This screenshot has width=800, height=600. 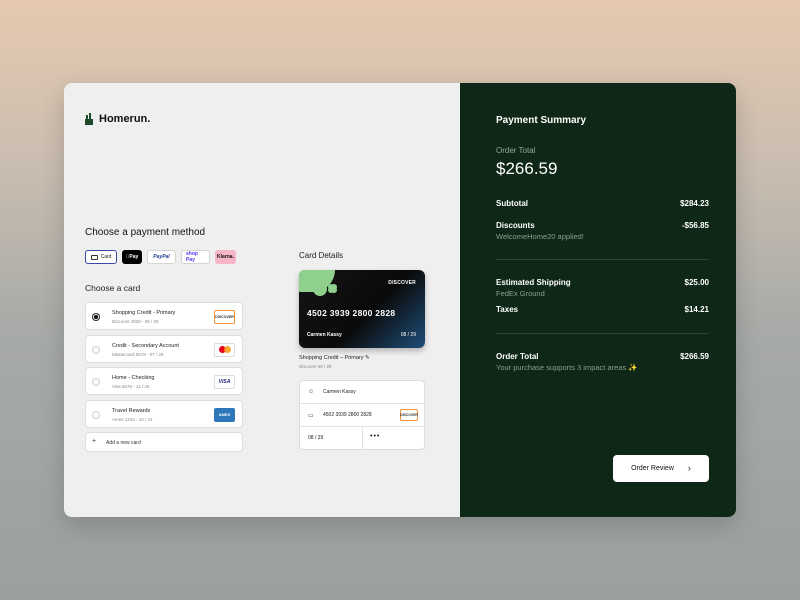 I want to click on choose-card-heading: Choose a card, so click(x=113, y=288).